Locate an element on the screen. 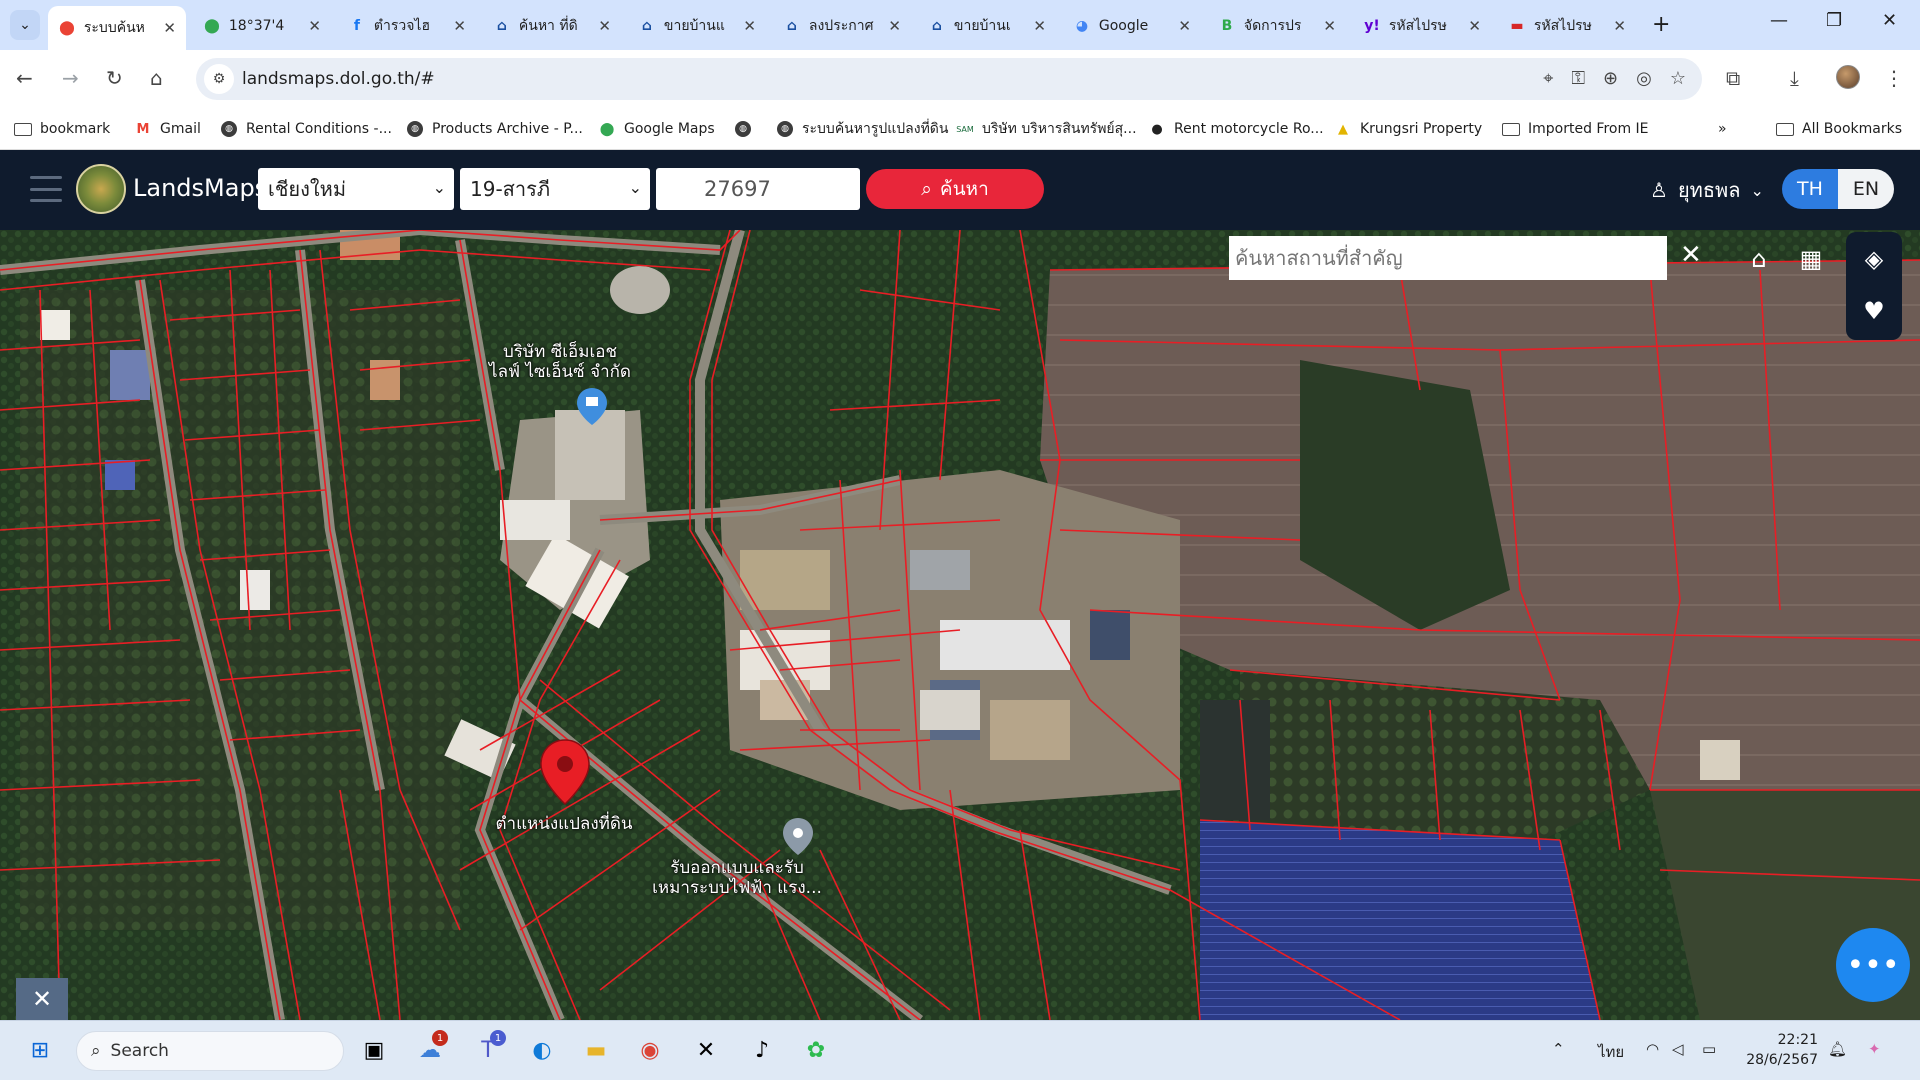  bookmark-item: ▲ Krungsri Property is located at coordinates (1408, 129).